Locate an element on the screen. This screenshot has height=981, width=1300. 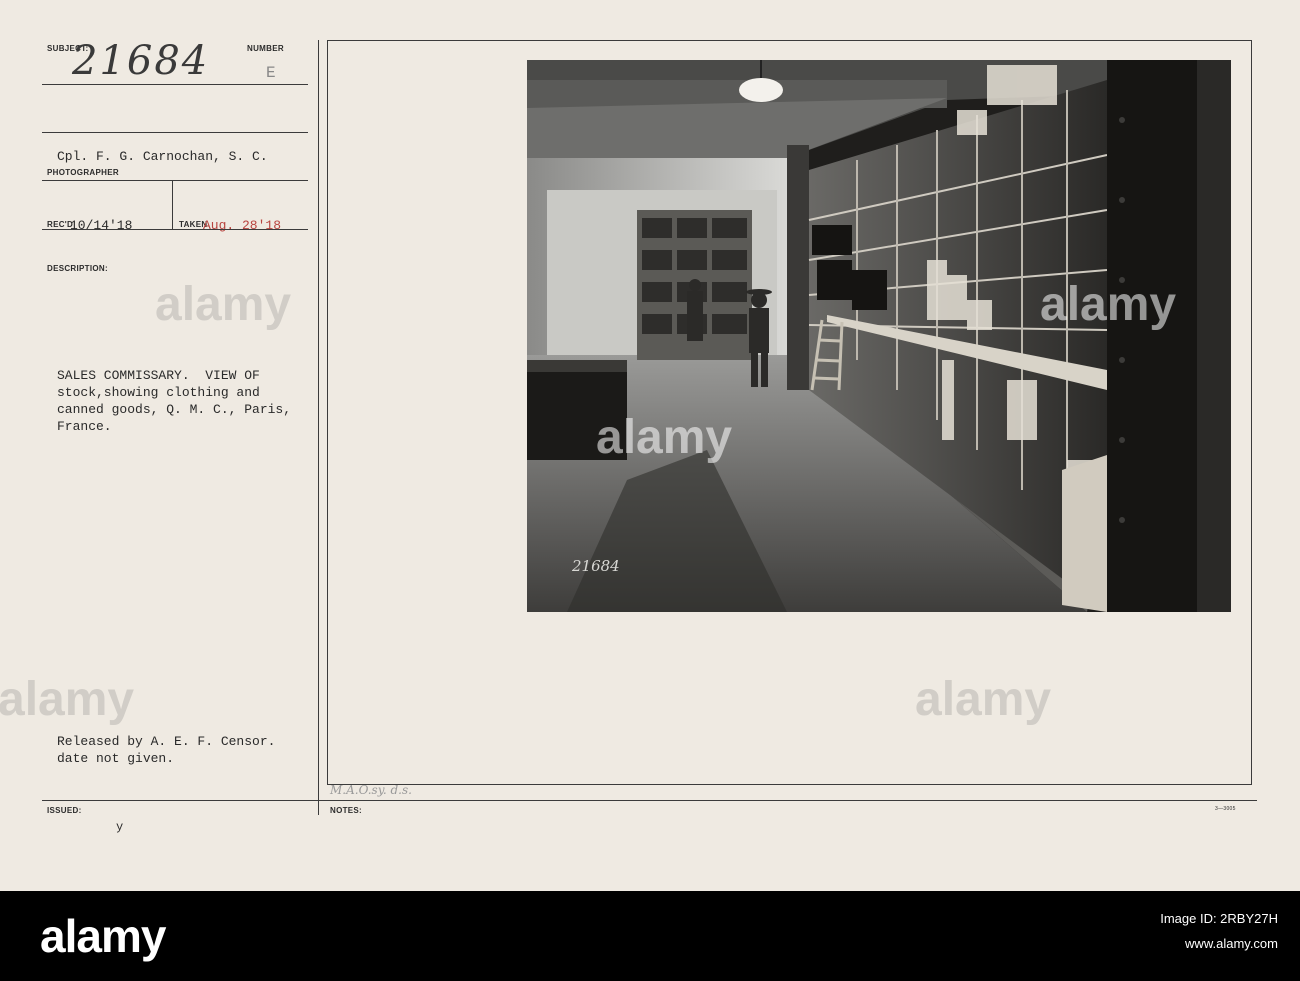
number-label: NUMBER is located at coordinates (265, 48).